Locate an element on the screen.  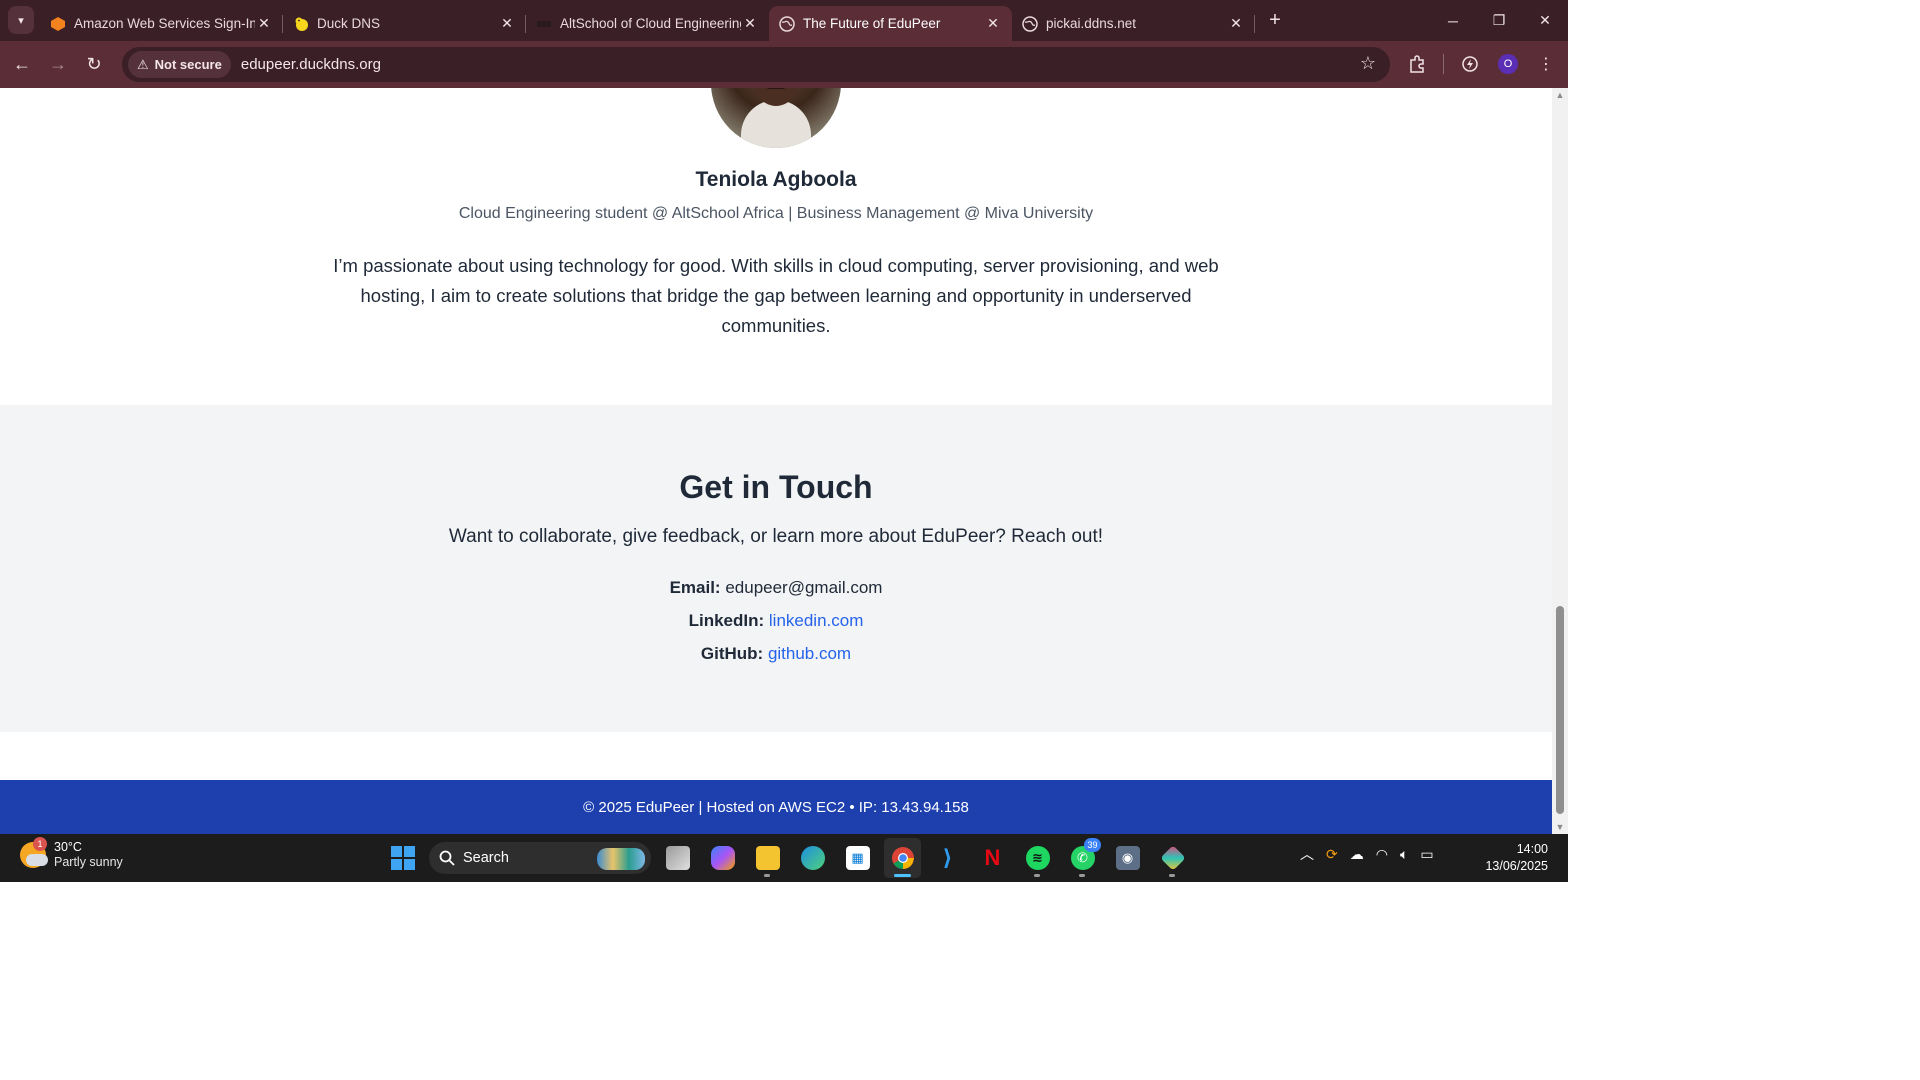
window-controls: ─ ❐ ✕ is located at coordinates (1499, 20).